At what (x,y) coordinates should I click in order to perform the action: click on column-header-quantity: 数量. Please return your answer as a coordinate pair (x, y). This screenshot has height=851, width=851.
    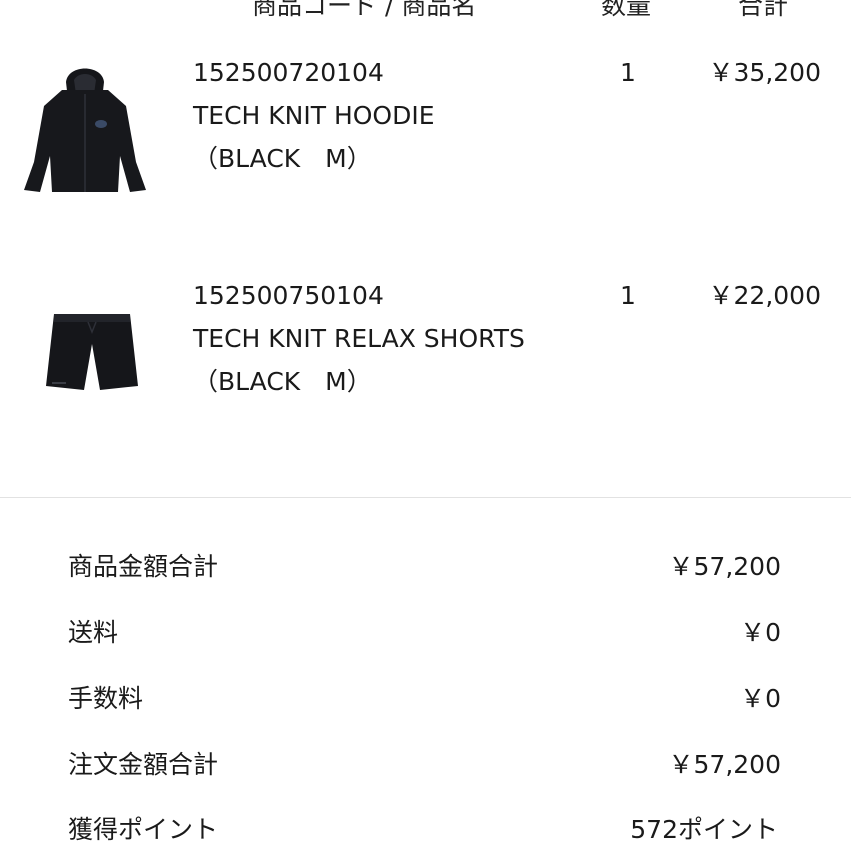
    Looking at the image, I should click on (626, 10).